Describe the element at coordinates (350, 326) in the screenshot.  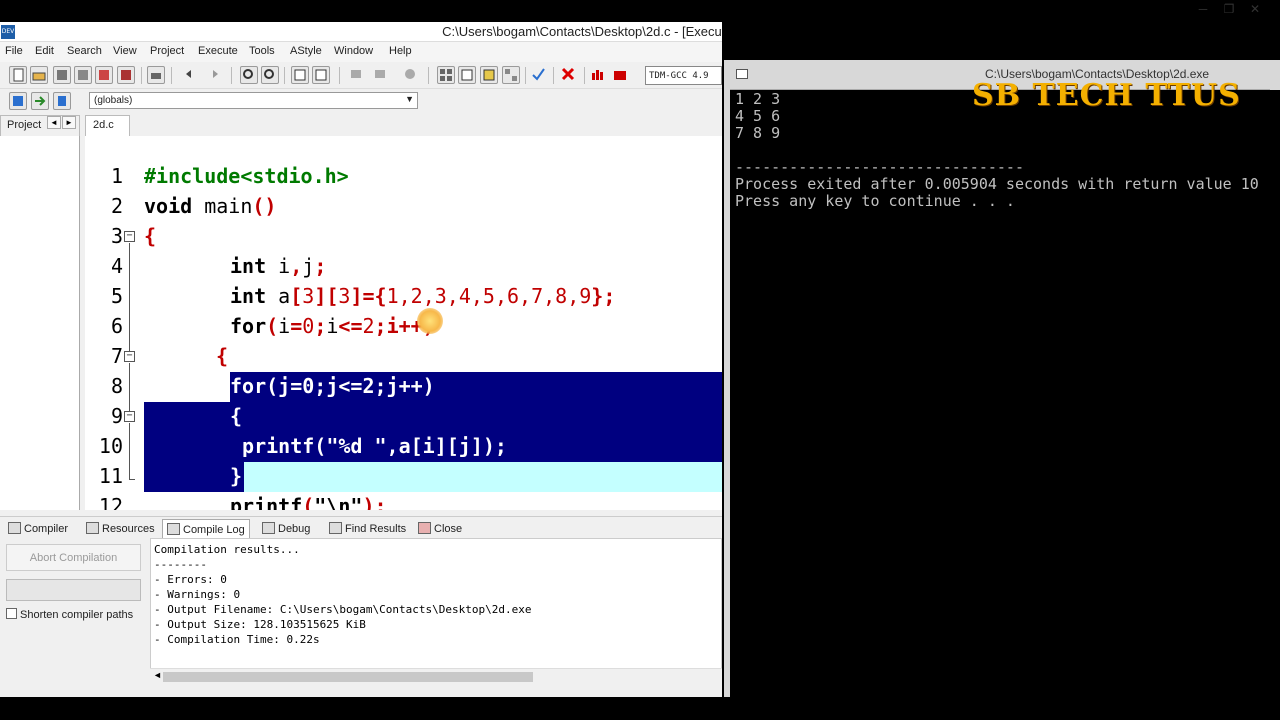
I see `code-token: <=` at that location.